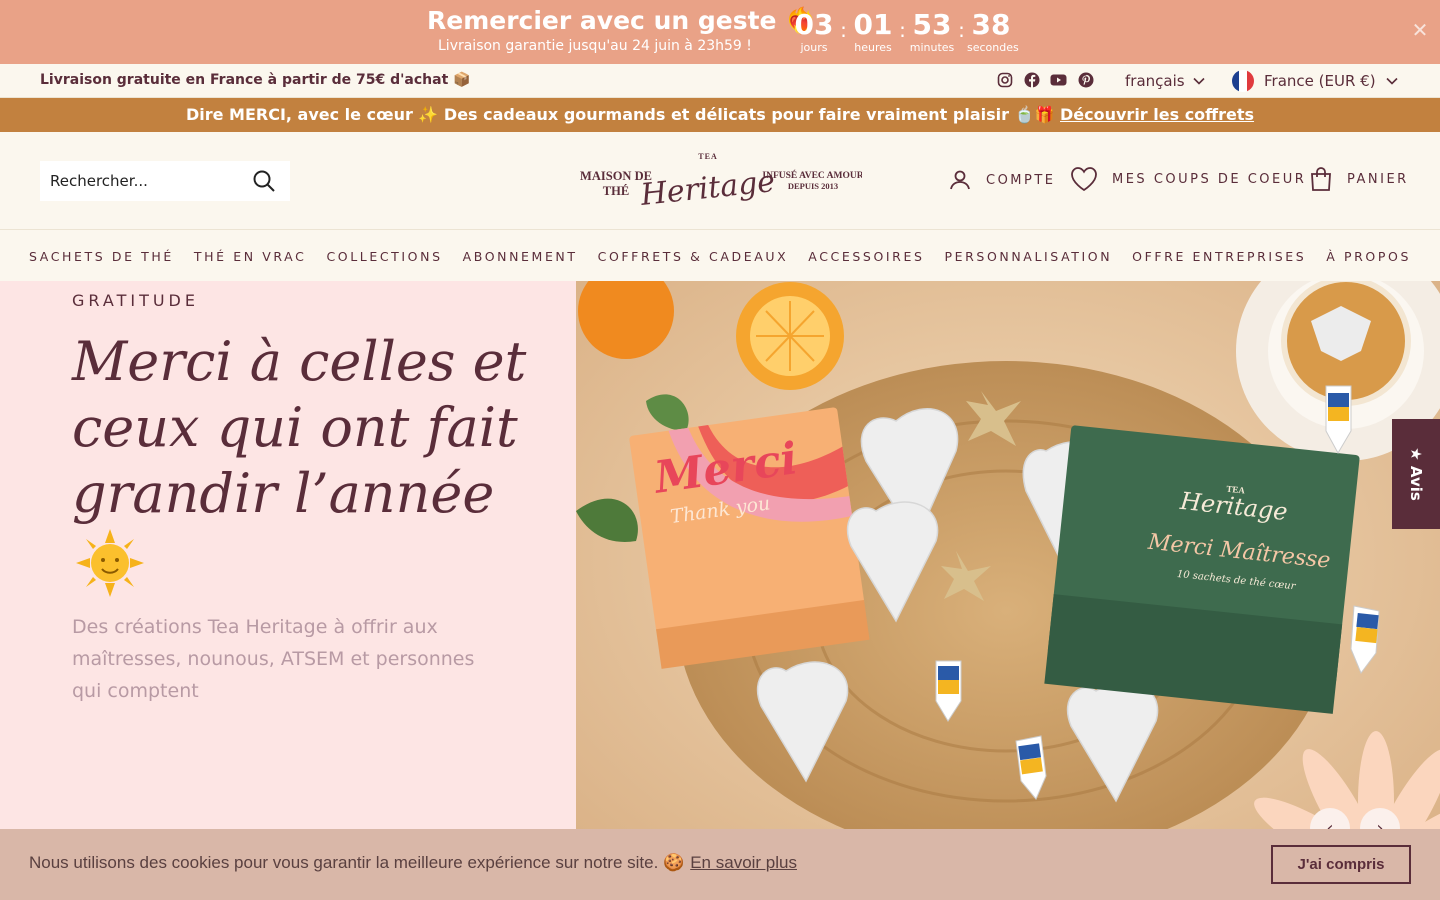  I want to click on language-label: français, so click(1155, 81).